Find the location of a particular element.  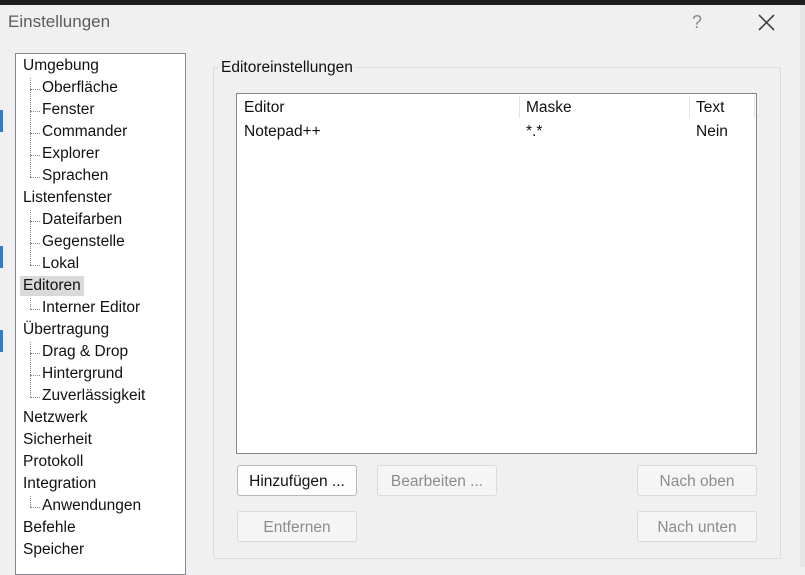

tree-item-label: Fenster is located at coordinates (68, 109).